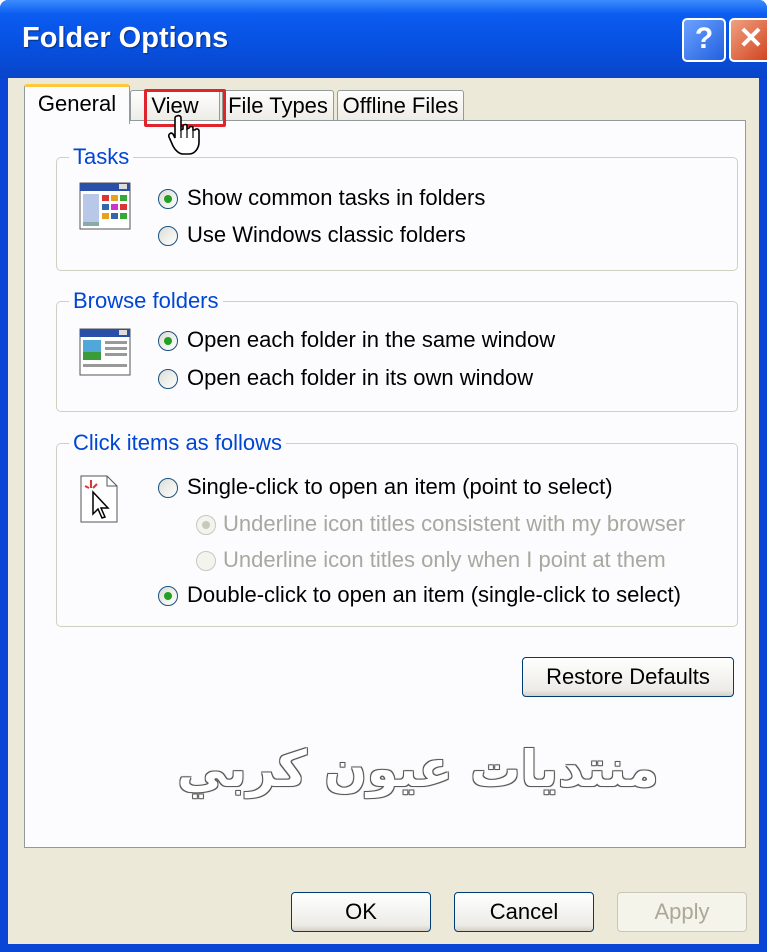 The height and width of the screenshot is (952, 767). Describe the element at coordinates (168, 199) in the screenshot. I see `show-common-tasks-radio` at that location.